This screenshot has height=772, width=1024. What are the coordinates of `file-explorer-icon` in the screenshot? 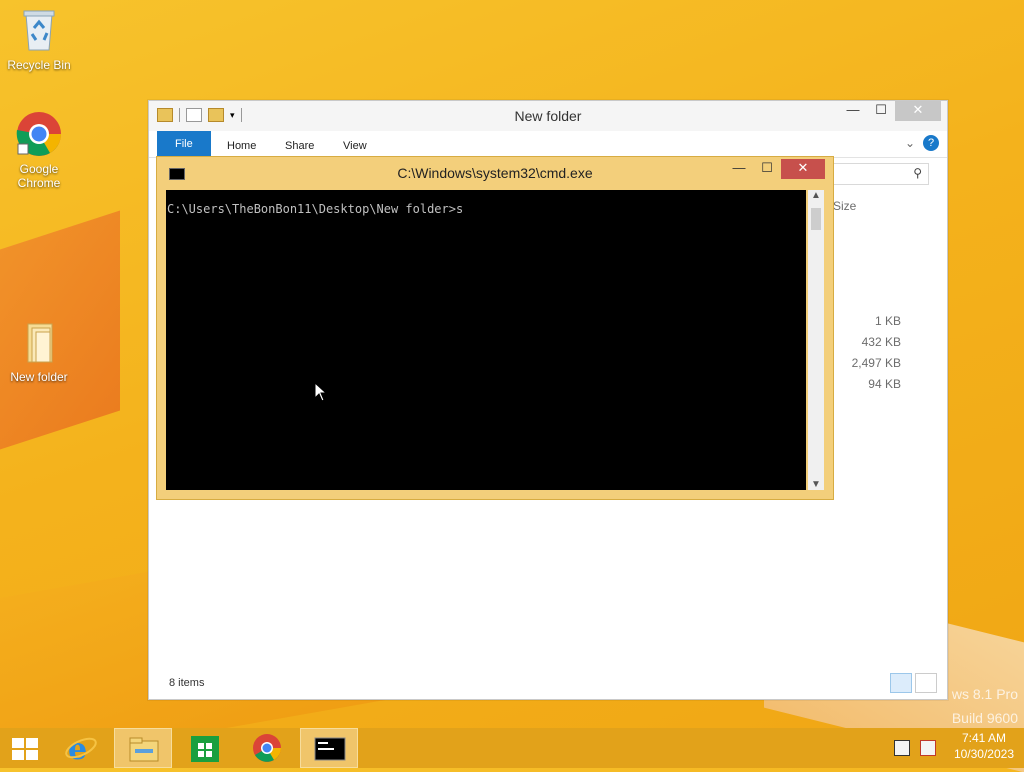 It's located at (144, 749).